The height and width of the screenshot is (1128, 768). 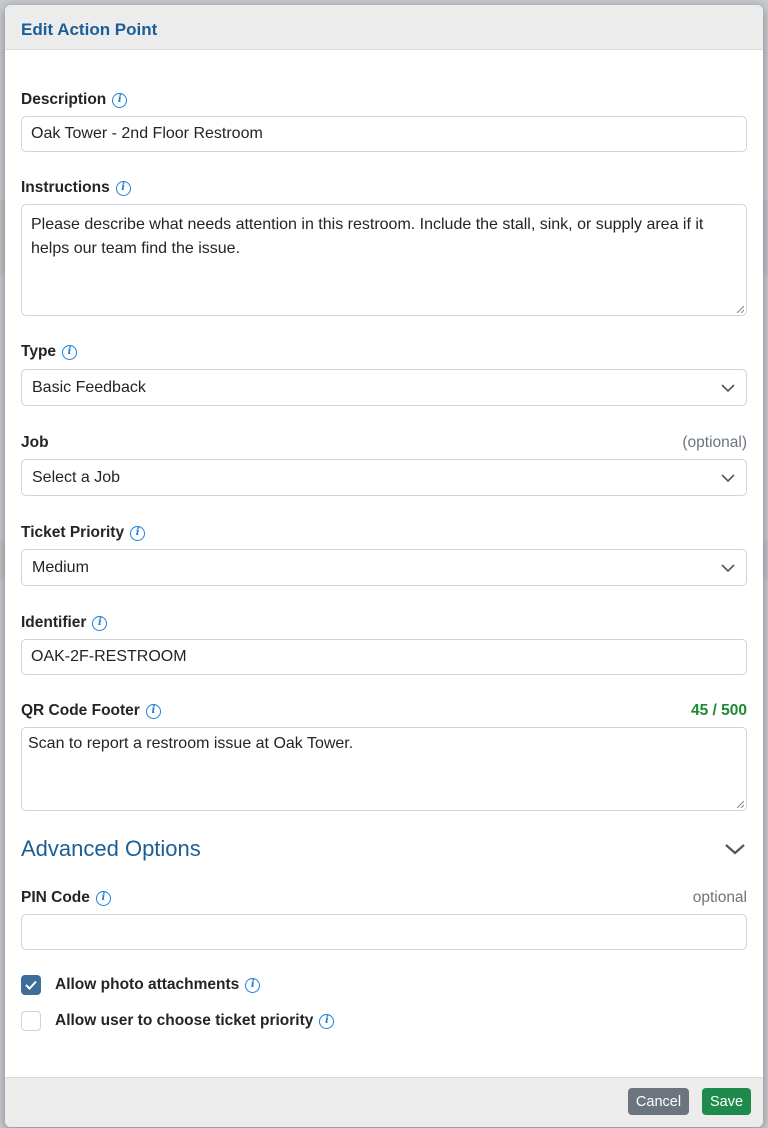 What do you see at coordinates (714, 442) in the screenshot?
I see `job-optional-text: (optional)` at bounding box center [714, 442].